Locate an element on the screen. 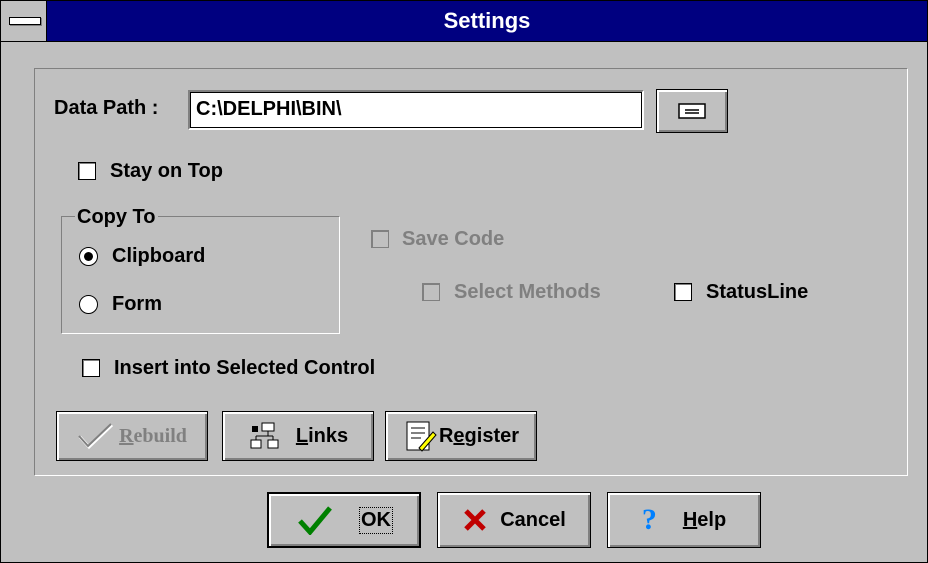 The width and height of the screenshot is (928, 563). form-label: Form is located at coordinates (137, 304).